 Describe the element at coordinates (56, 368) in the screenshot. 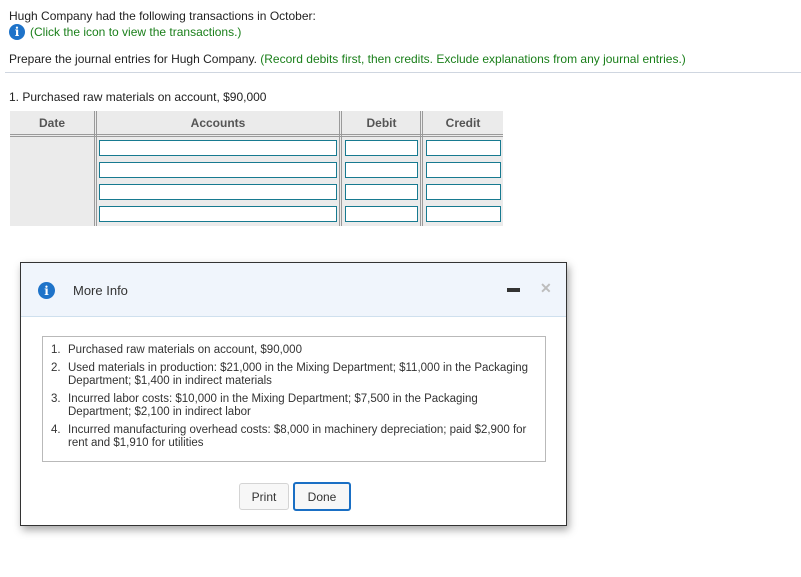

I see `item-number: 2.` at that location.